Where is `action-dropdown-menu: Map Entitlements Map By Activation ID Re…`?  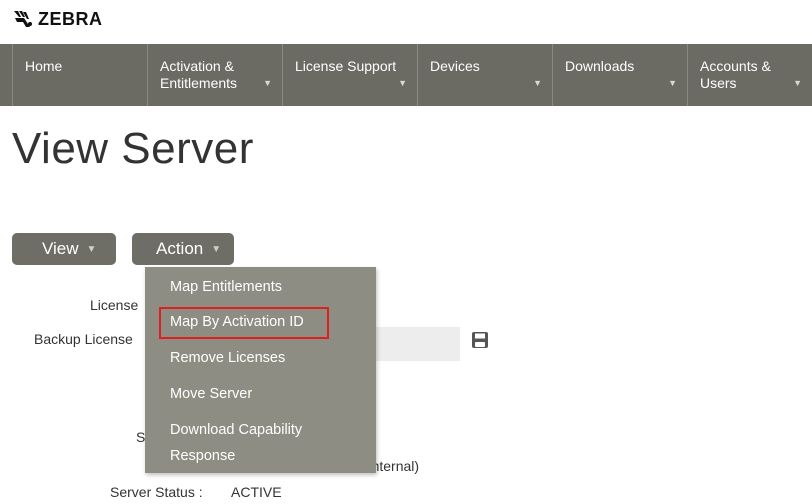
action-dropdown-menu: Map Entitlements Map By Activation ID Re… is located at coordinates (260, 370).